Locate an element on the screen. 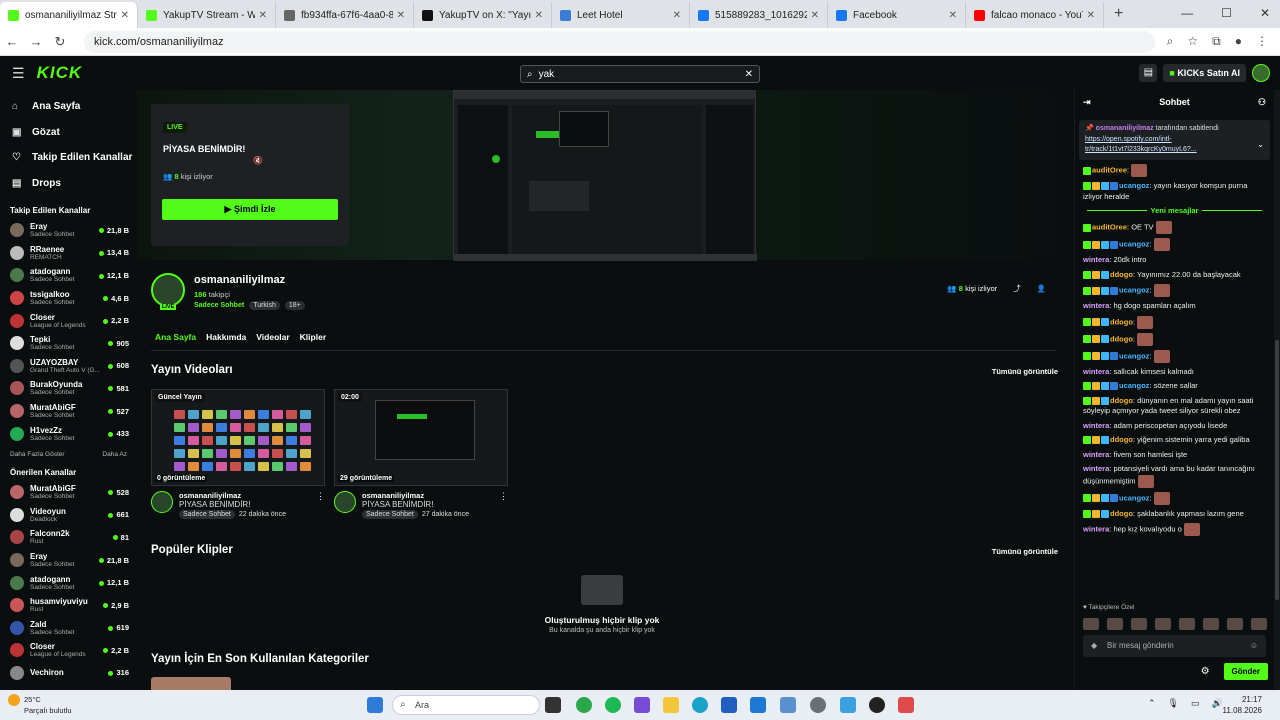  close-window-icon: ✕ is located at coordinates (1265, 13).